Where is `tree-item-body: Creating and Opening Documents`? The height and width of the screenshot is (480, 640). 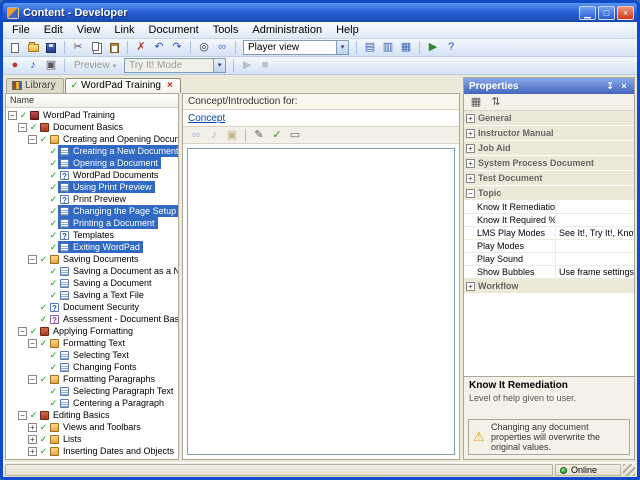
tree-item-body: Creating and Opening Documents is located at coordinates (113, 139).